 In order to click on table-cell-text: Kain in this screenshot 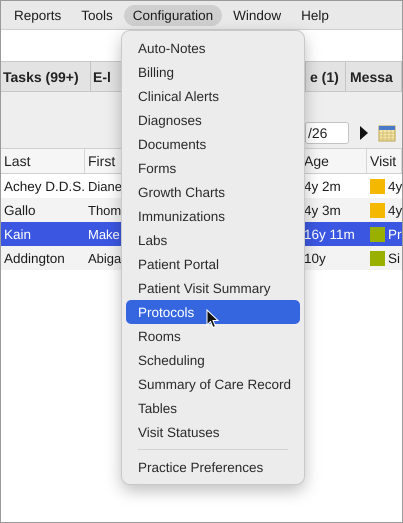, I will do `click(17, 235)`.